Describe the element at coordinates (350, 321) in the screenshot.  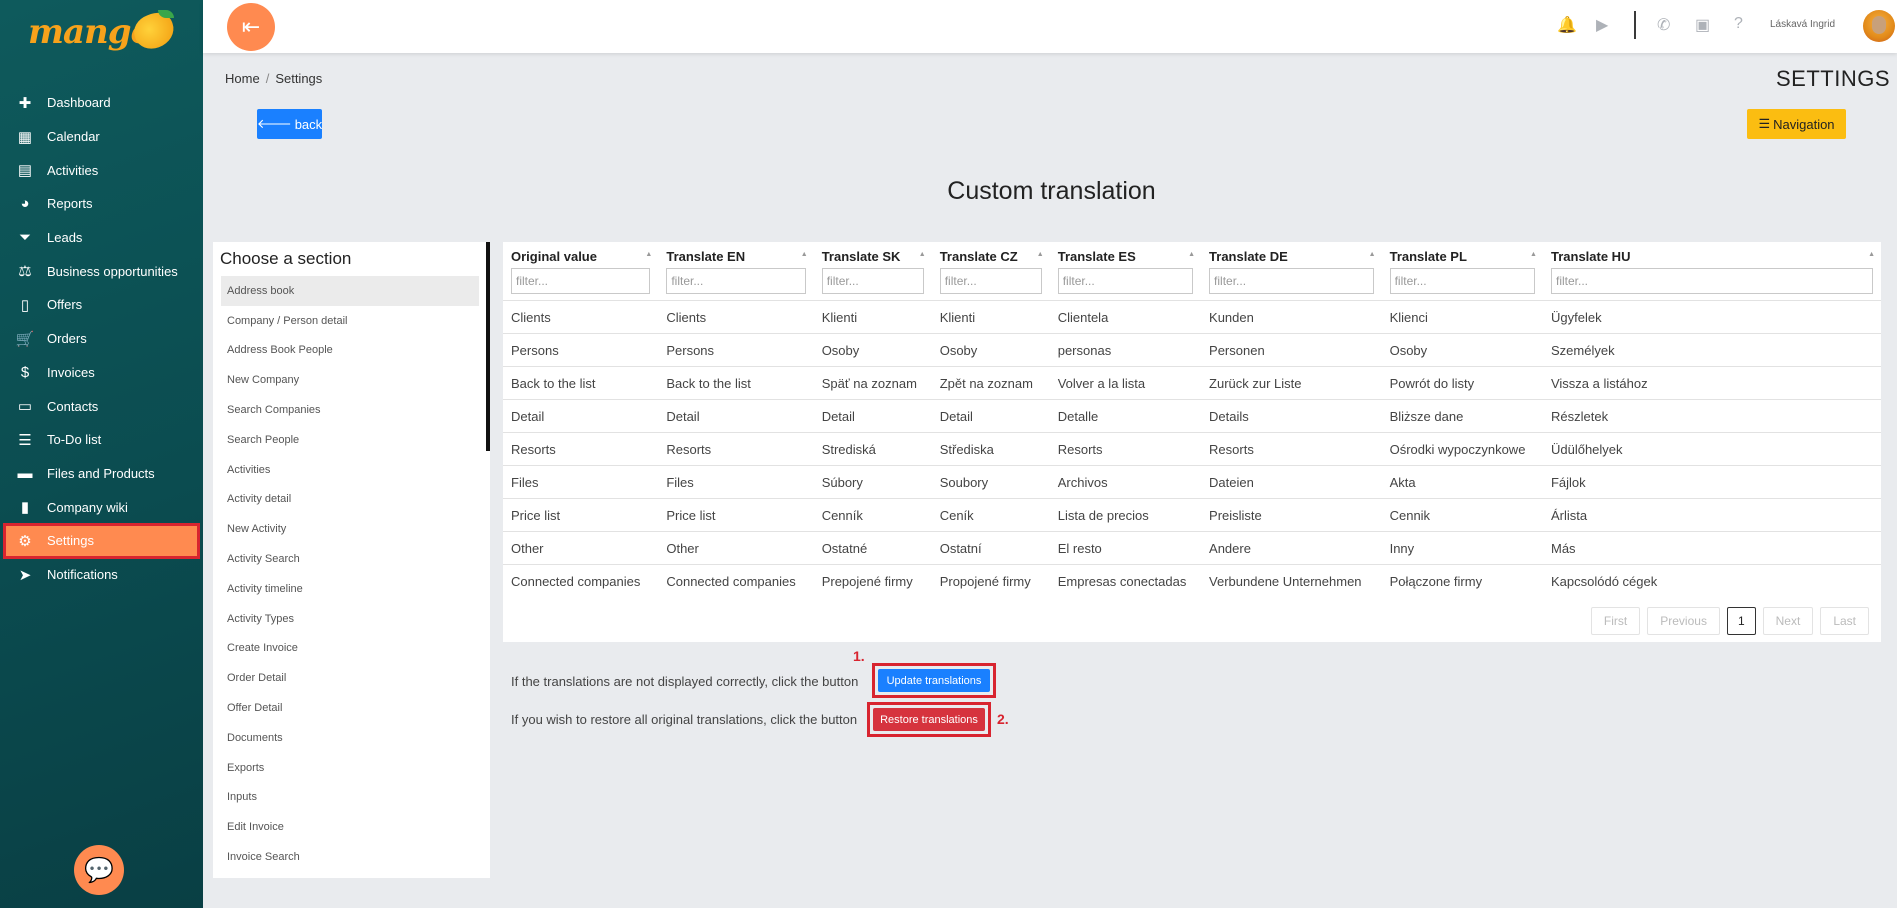
I see `section-item: Company / Person detail` at that location.